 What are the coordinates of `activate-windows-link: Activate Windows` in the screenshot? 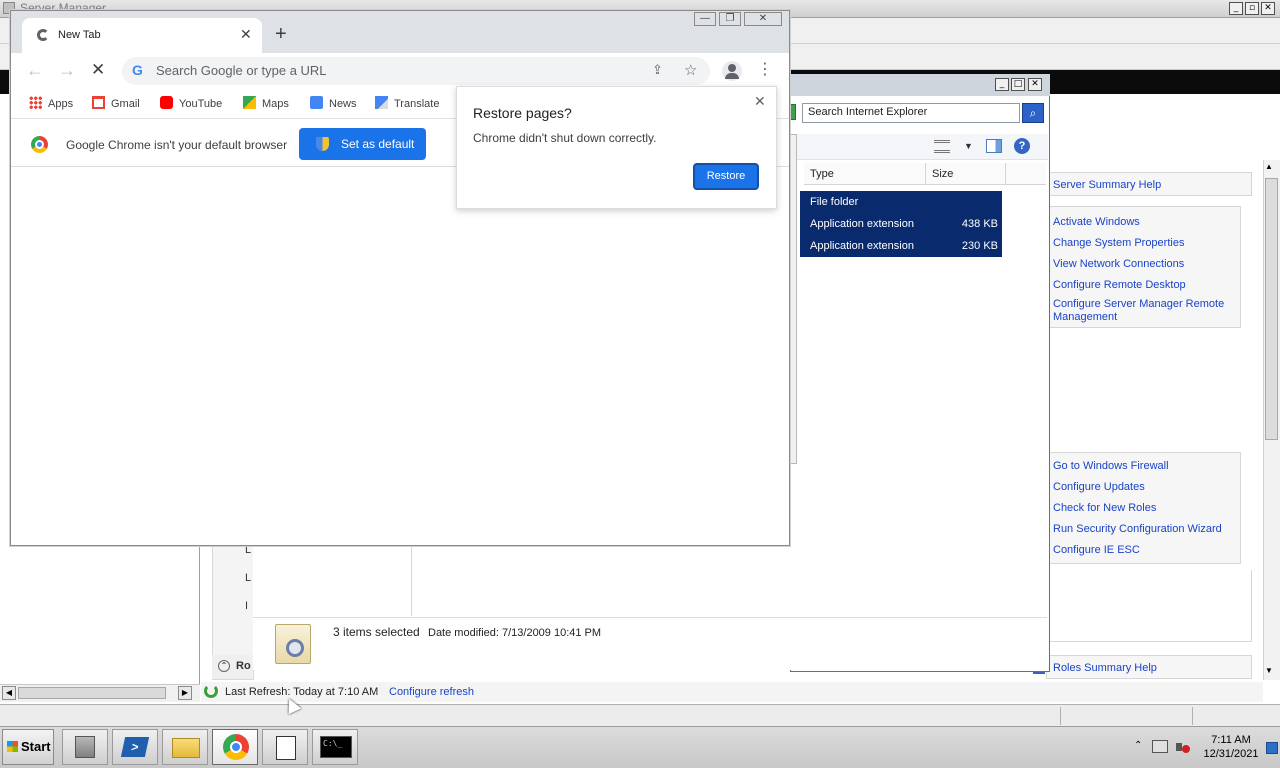 It's located at (1096, 222).